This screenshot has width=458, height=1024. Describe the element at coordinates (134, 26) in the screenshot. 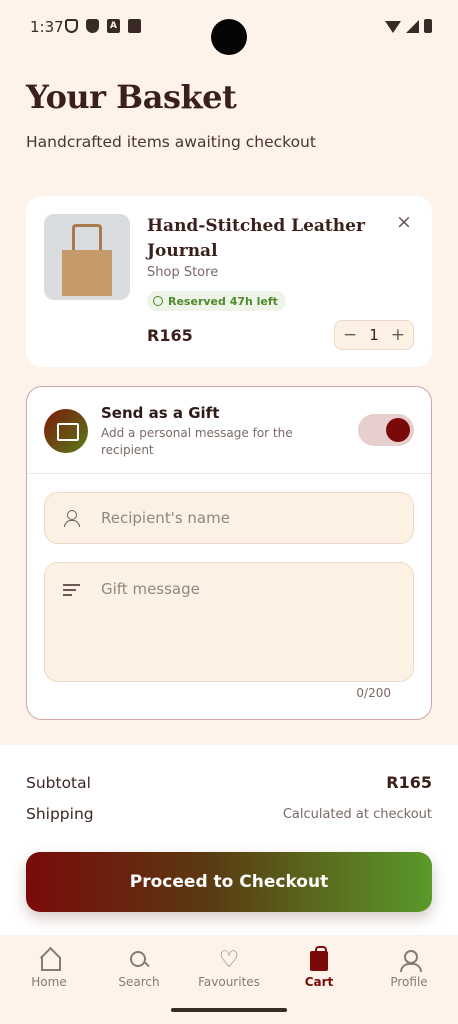

I see `sd-card-icon` at that location.